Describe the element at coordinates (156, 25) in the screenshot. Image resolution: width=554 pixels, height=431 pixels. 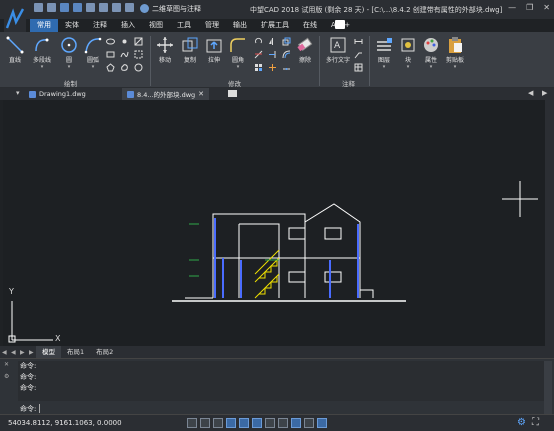
I see `menu-tab-4: 视图` at that location.